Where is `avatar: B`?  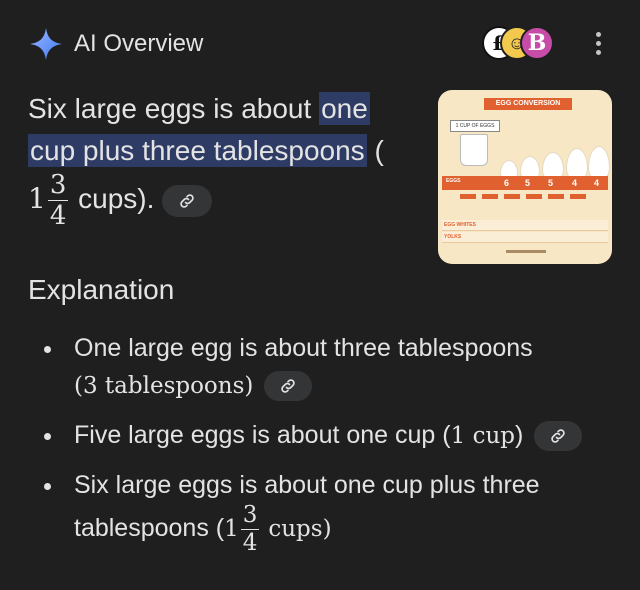
avatar: B is located at coordinates (537, 43).